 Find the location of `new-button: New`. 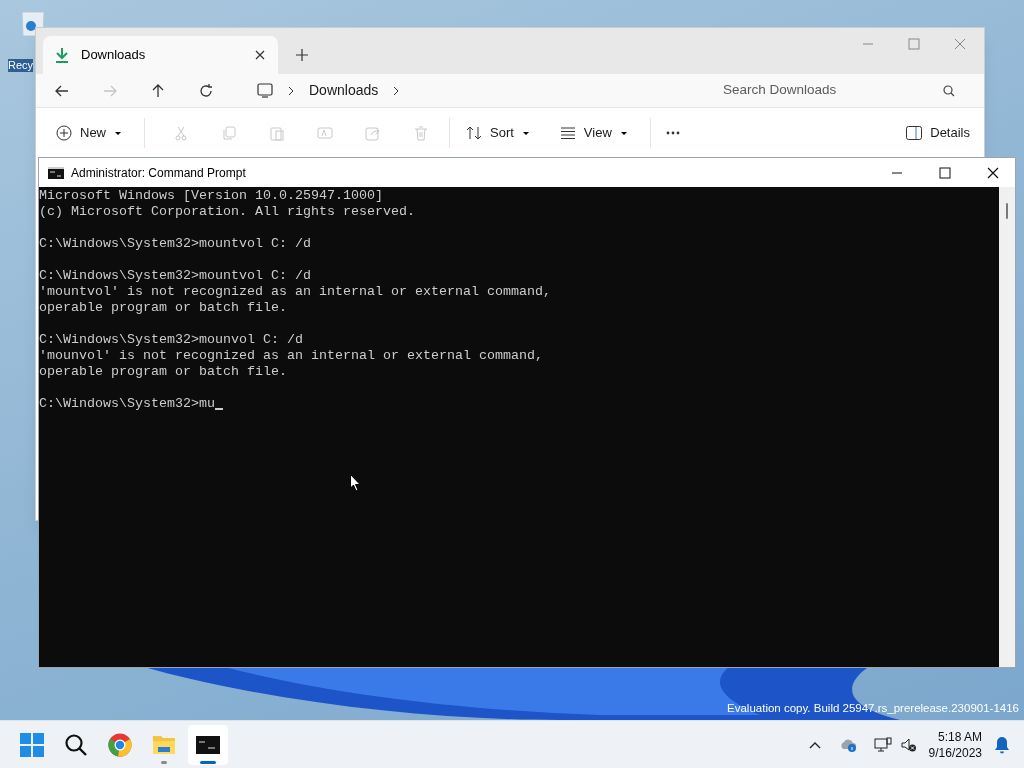

new-button: New is located at coordinates (89, 133).